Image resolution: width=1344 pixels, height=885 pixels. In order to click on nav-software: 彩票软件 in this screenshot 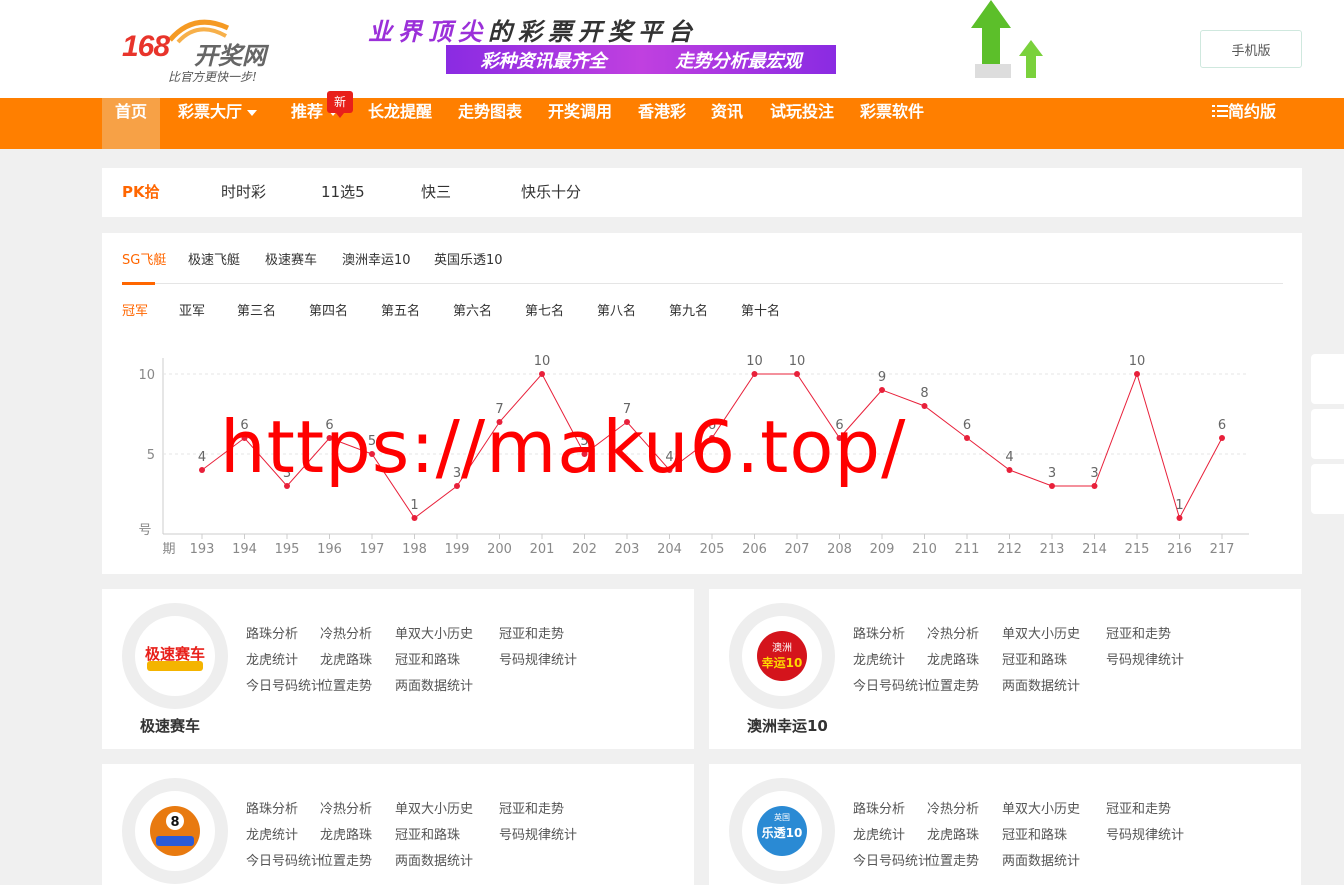, I will do `click(892, 123)`.